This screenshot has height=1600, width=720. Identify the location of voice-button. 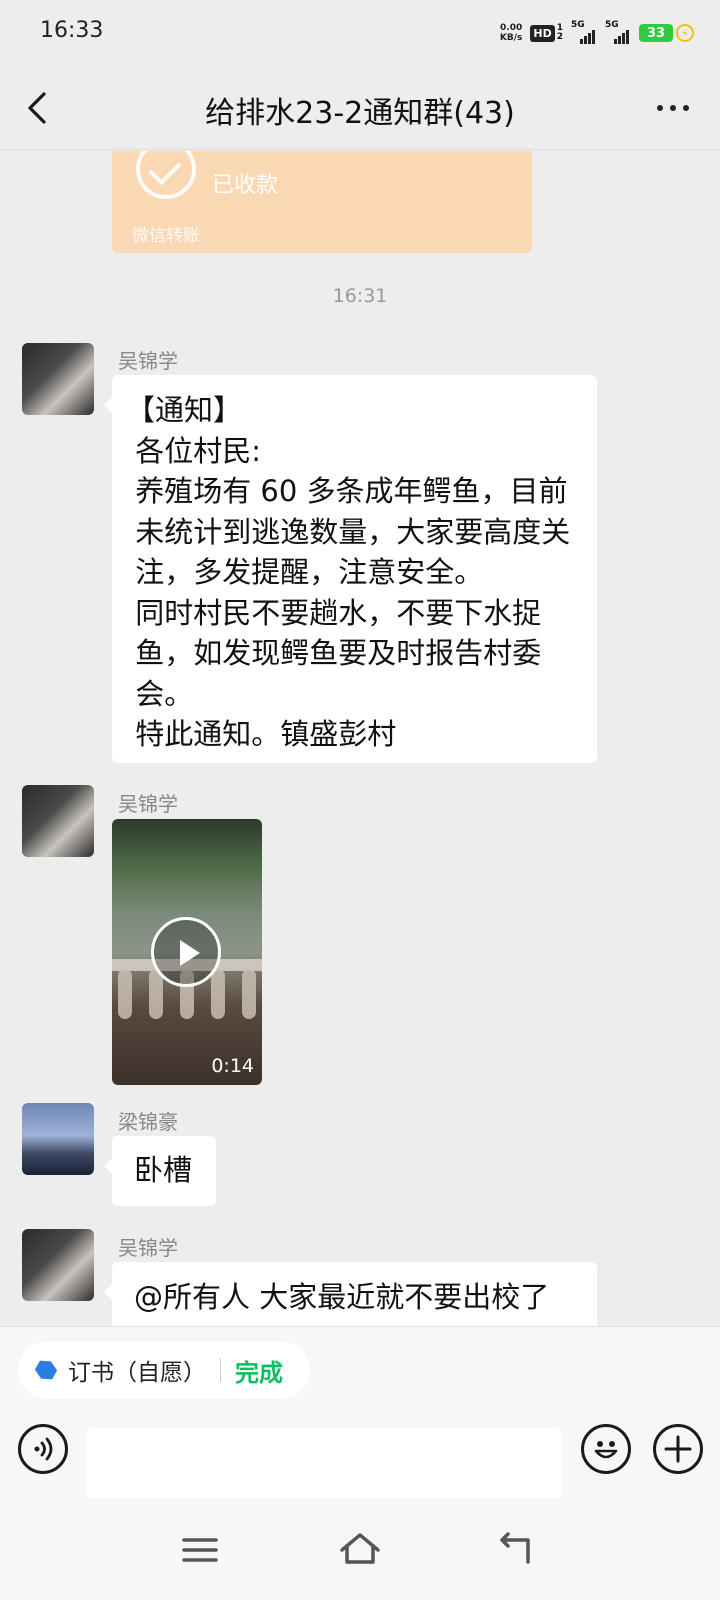
(43, 1449).